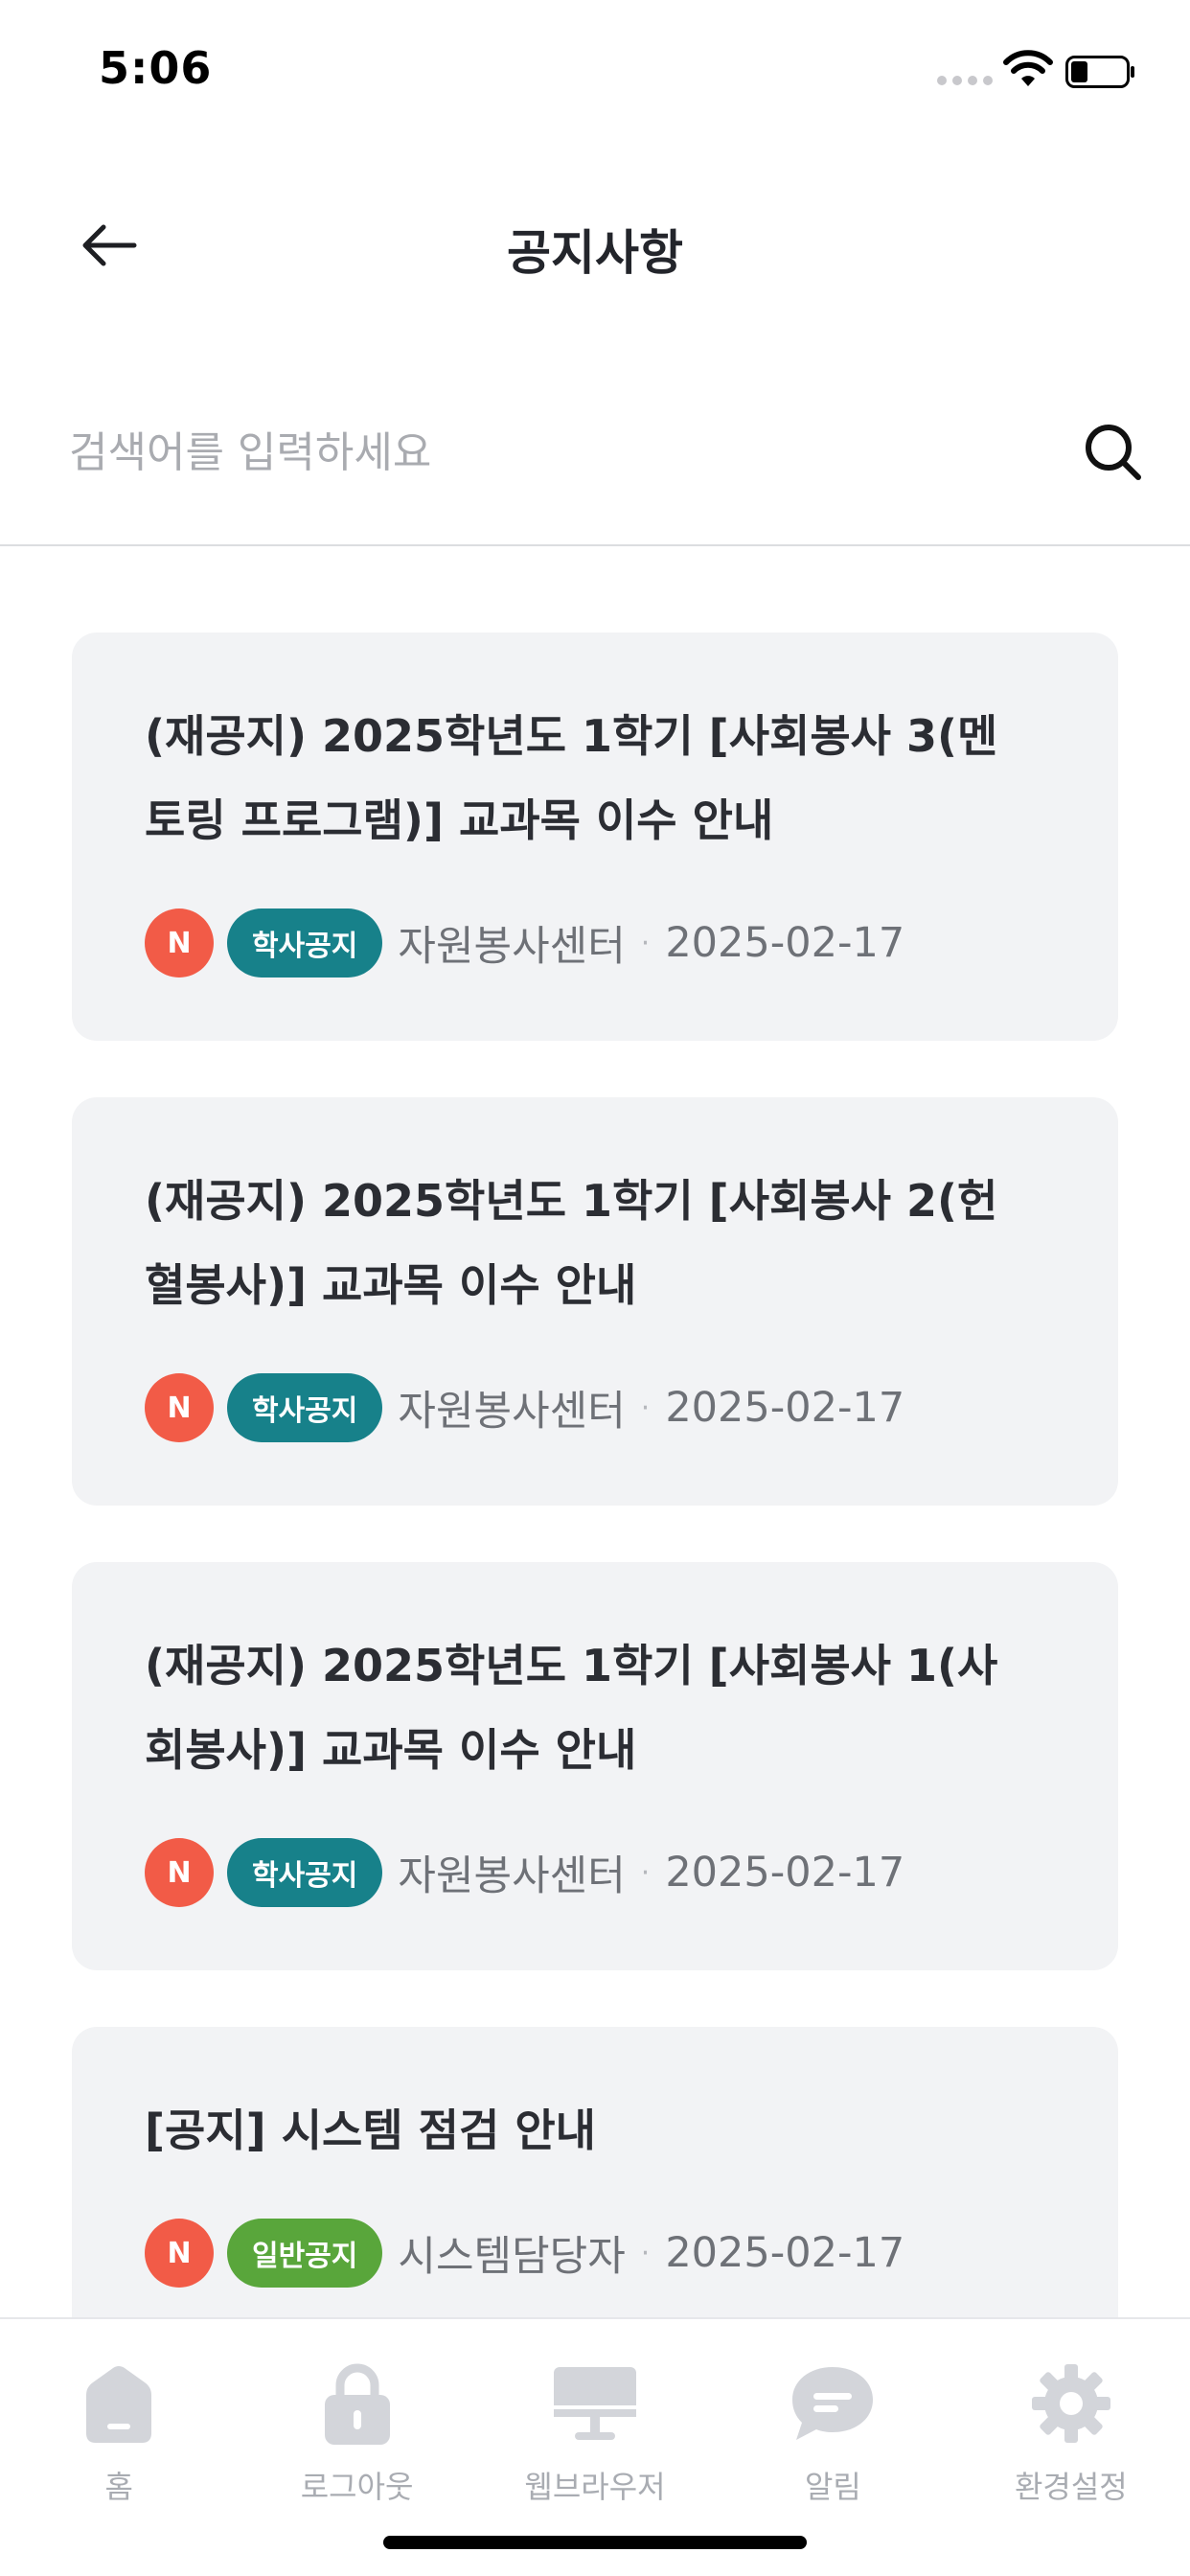 Image resolution: width=1190 pixels, height=2576 pixels. I want to click on notice-title-line: [공지] 시스템 점검 안내, so click(371, 2130).